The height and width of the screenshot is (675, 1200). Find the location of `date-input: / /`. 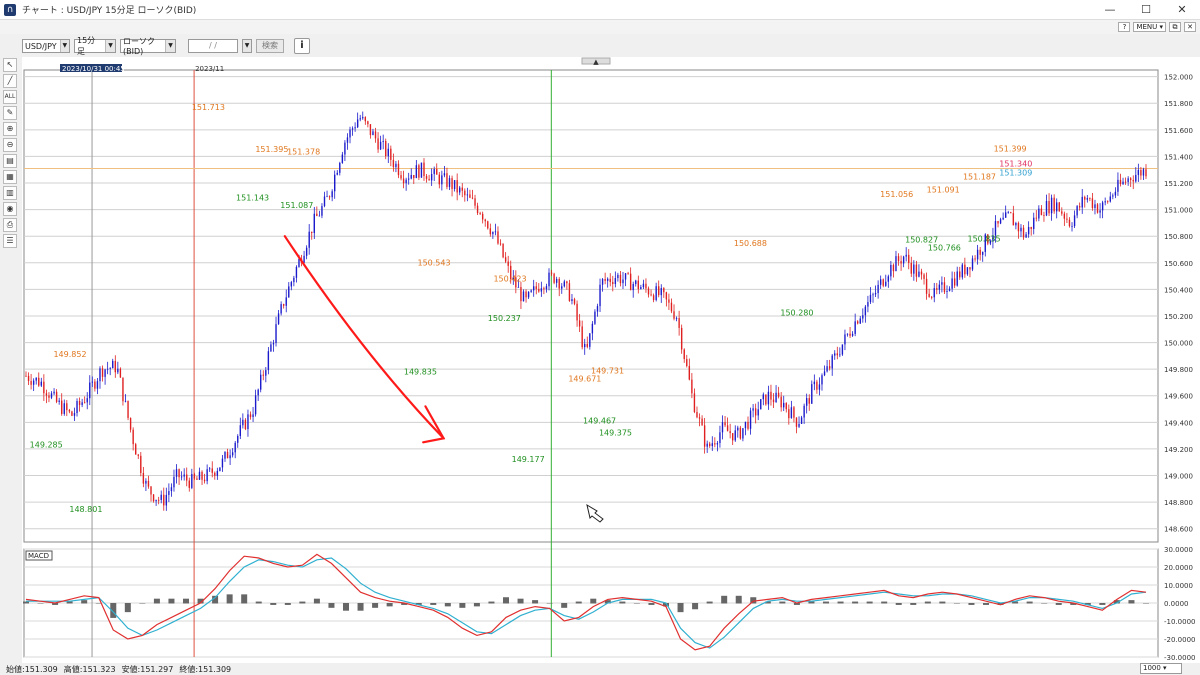

date-input: / / is located at coordinates (213, 46).